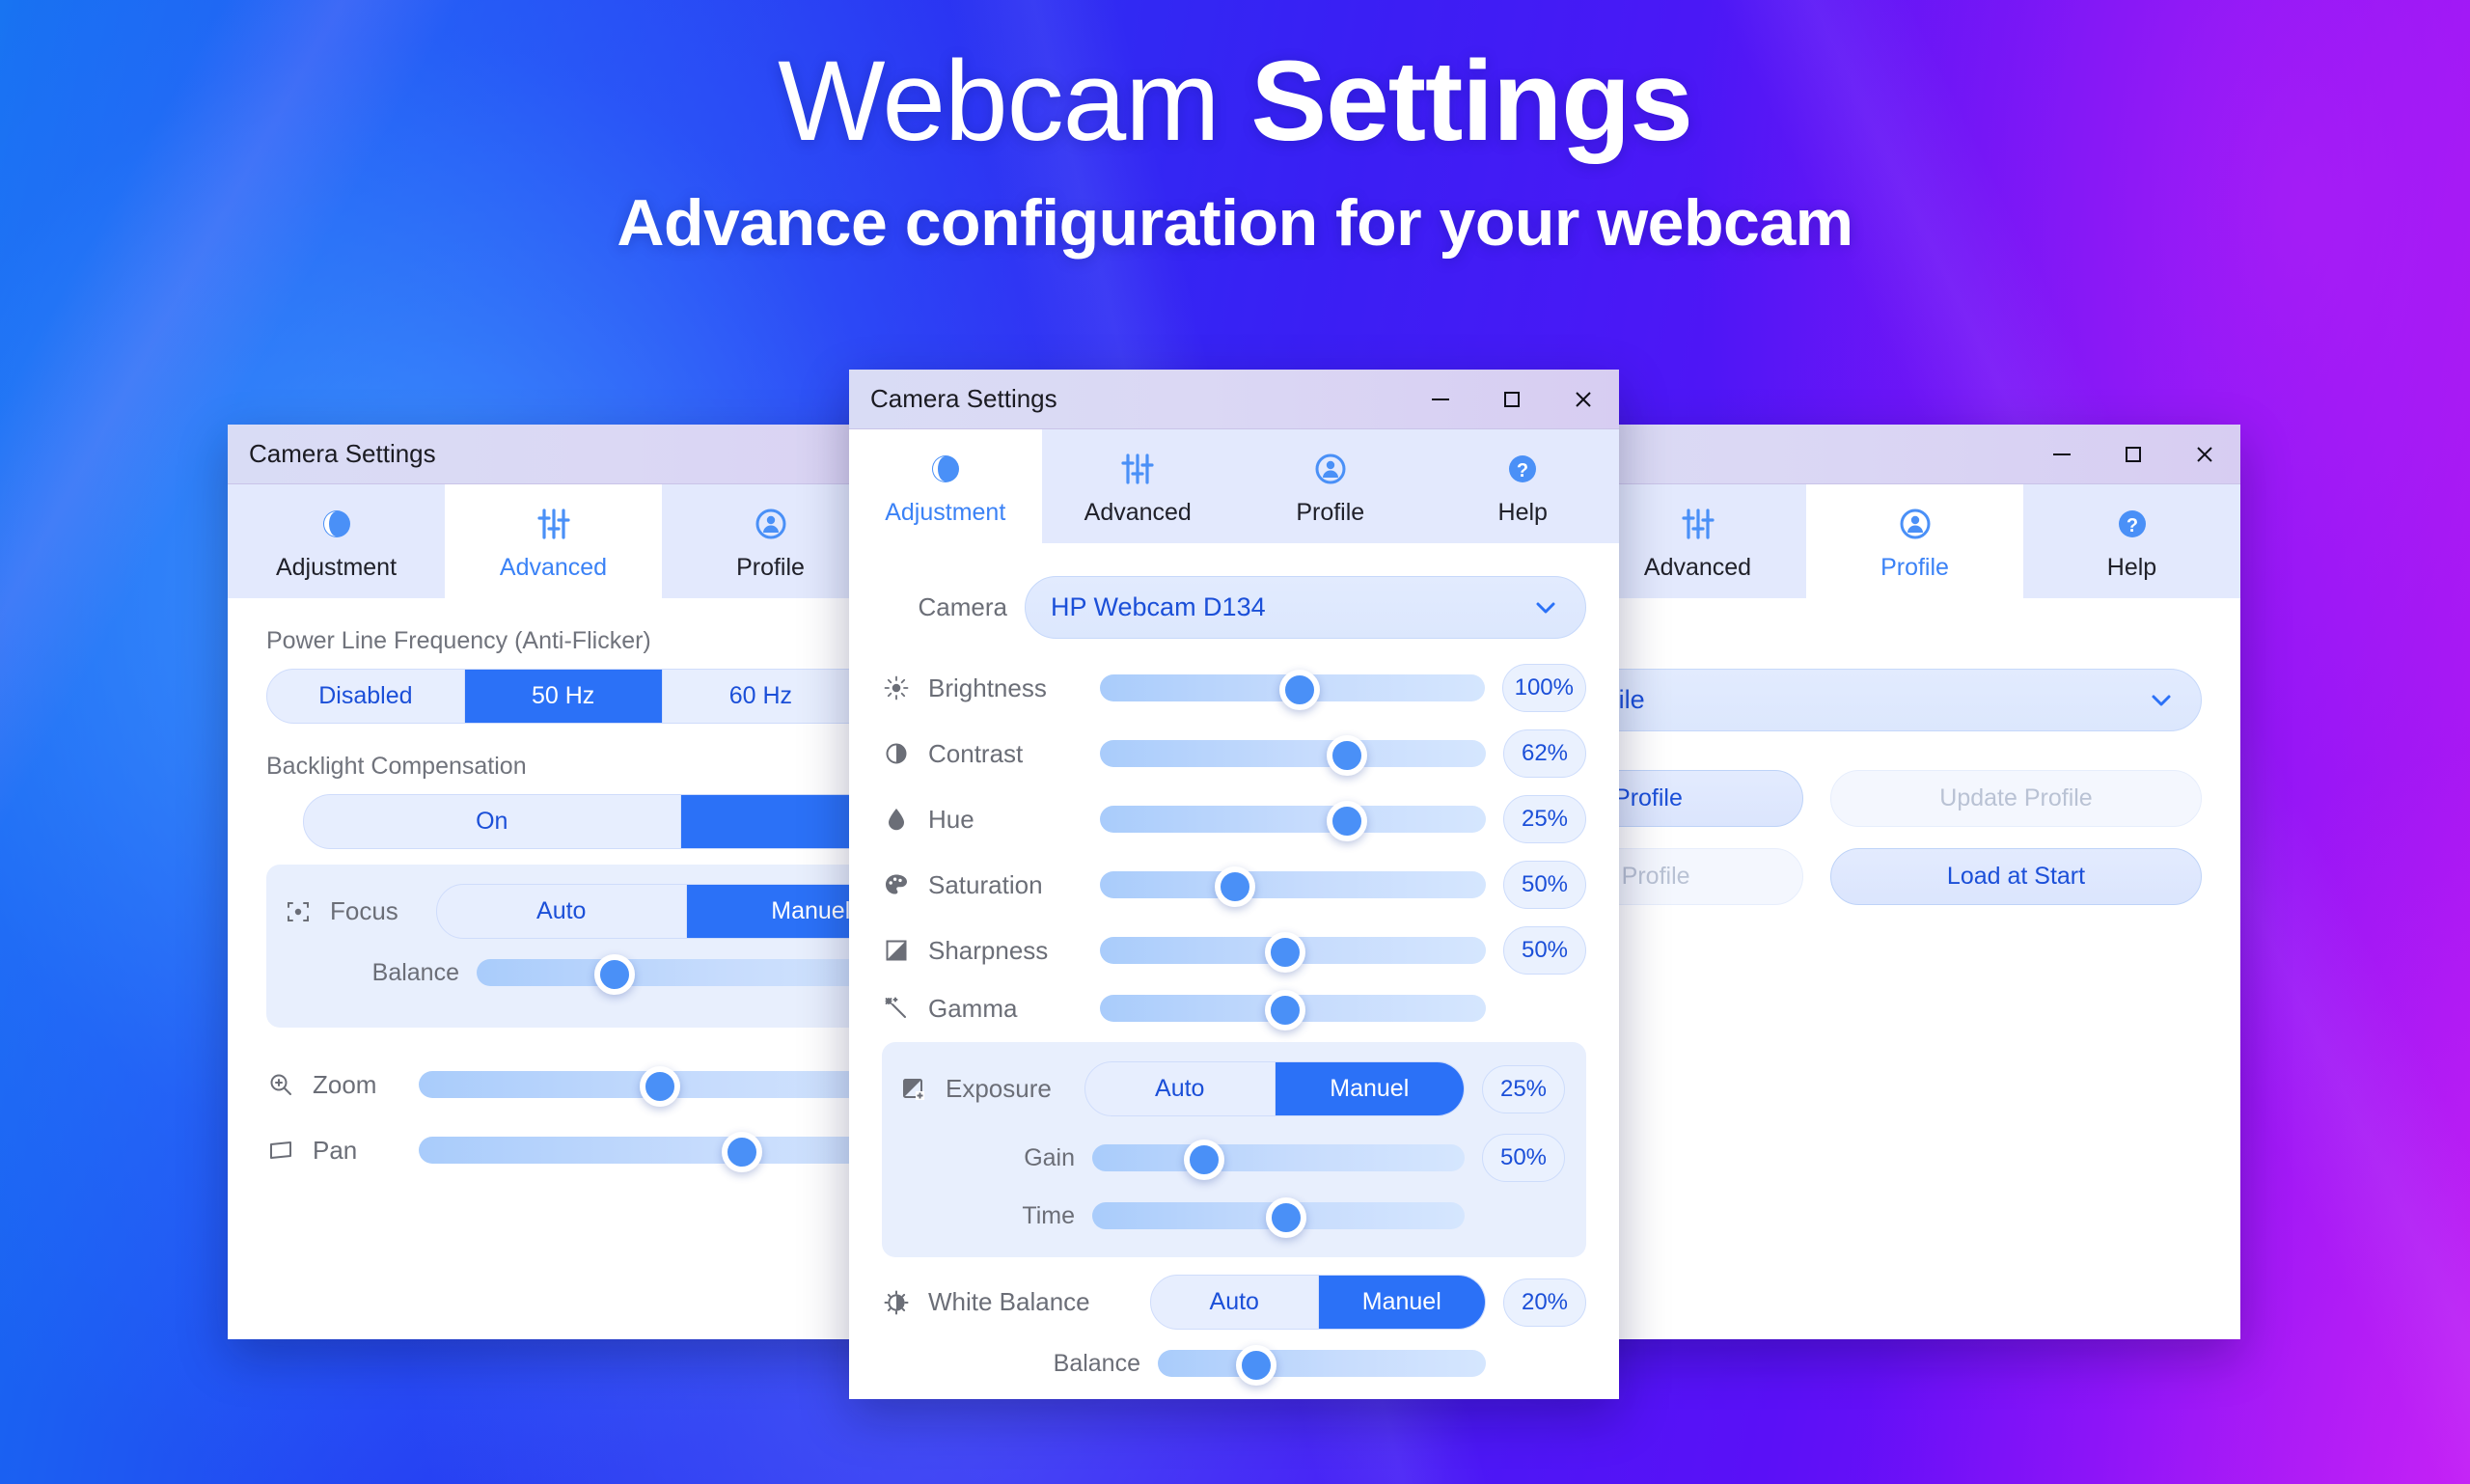  I want to click on tab-label: Help, so click(2131, 567).